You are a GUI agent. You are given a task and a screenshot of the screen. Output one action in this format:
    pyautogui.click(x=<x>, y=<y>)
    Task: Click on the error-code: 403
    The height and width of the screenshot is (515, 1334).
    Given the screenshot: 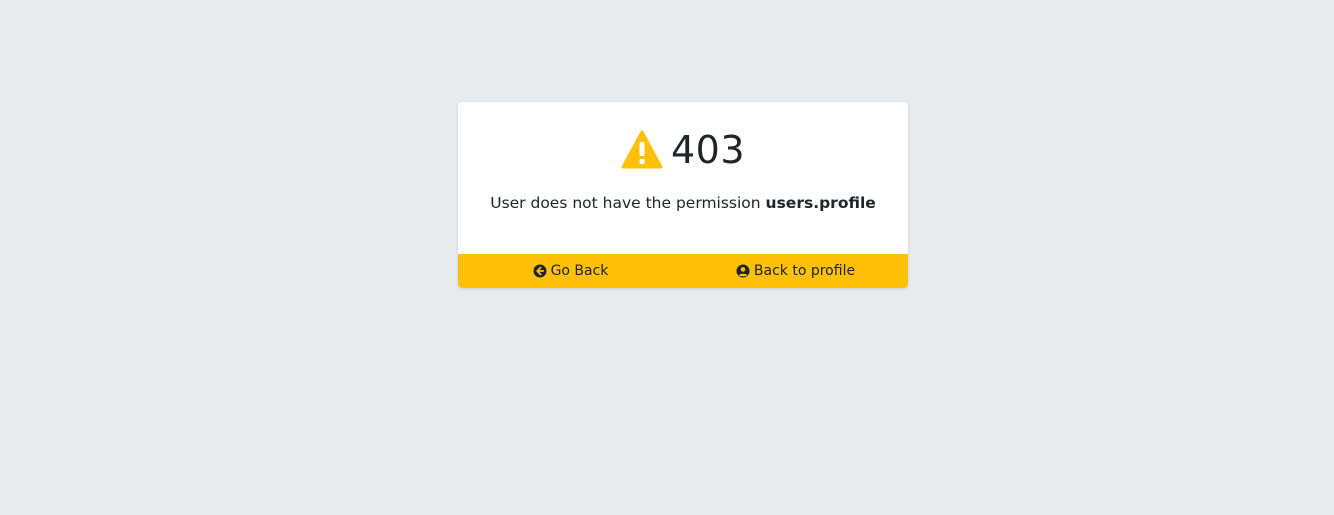 What is the action you would take?
    pyautogui.click(x=708, y=150)
    